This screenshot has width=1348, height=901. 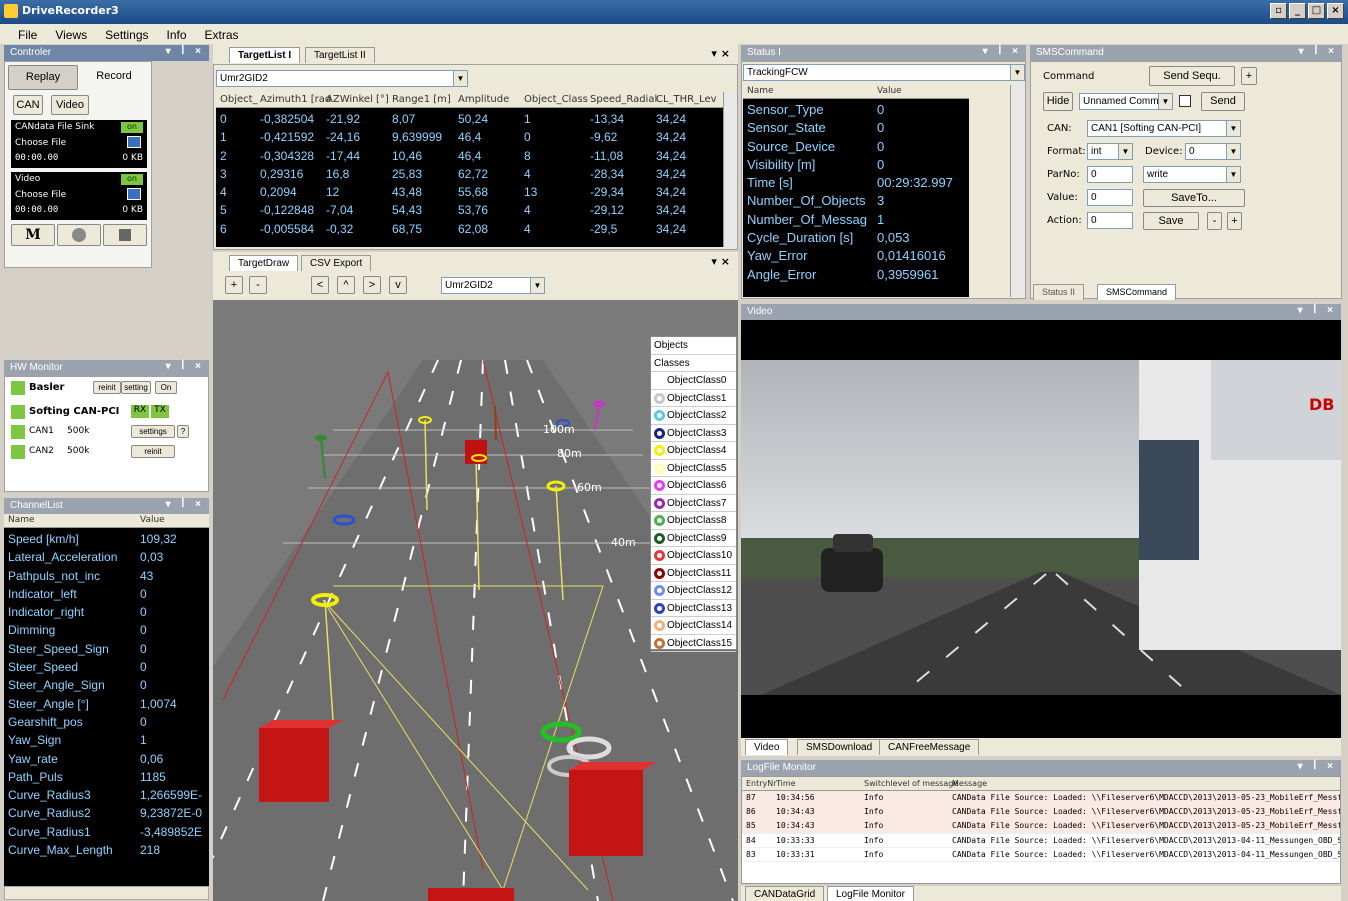 What do you see at coordinates (106, 740) in the screenshot?
I see `table-row: Yaw_Sign 1` at bounding box center [106, 740].